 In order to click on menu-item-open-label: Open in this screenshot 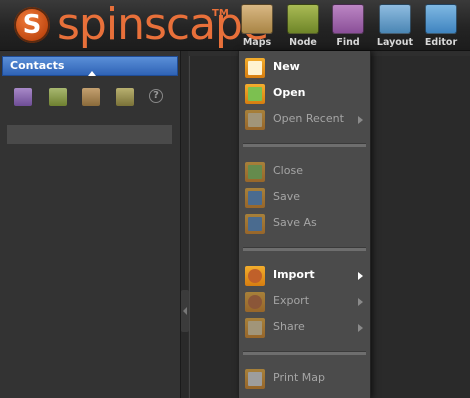, I will do `click(289, 92)`.